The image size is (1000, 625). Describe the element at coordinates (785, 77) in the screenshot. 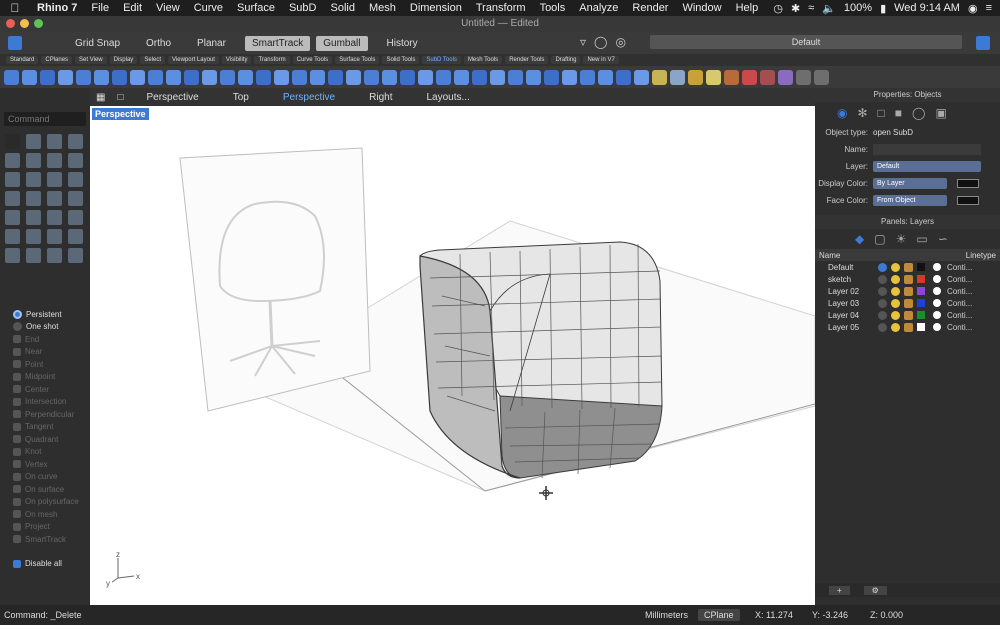

I see `snapshot-icon` at that location.